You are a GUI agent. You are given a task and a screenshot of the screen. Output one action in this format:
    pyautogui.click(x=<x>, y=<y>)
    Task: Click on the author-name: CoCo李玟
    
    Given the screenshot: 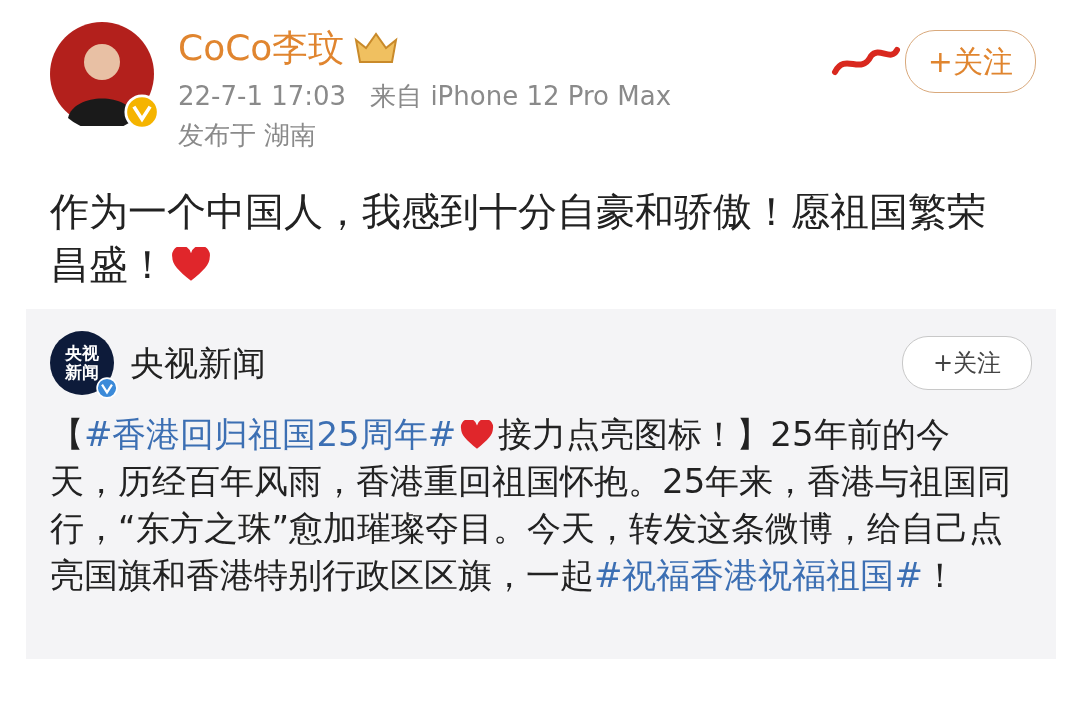 What is the action you would take?
    pyautogui.click(x=261, y=48)
    